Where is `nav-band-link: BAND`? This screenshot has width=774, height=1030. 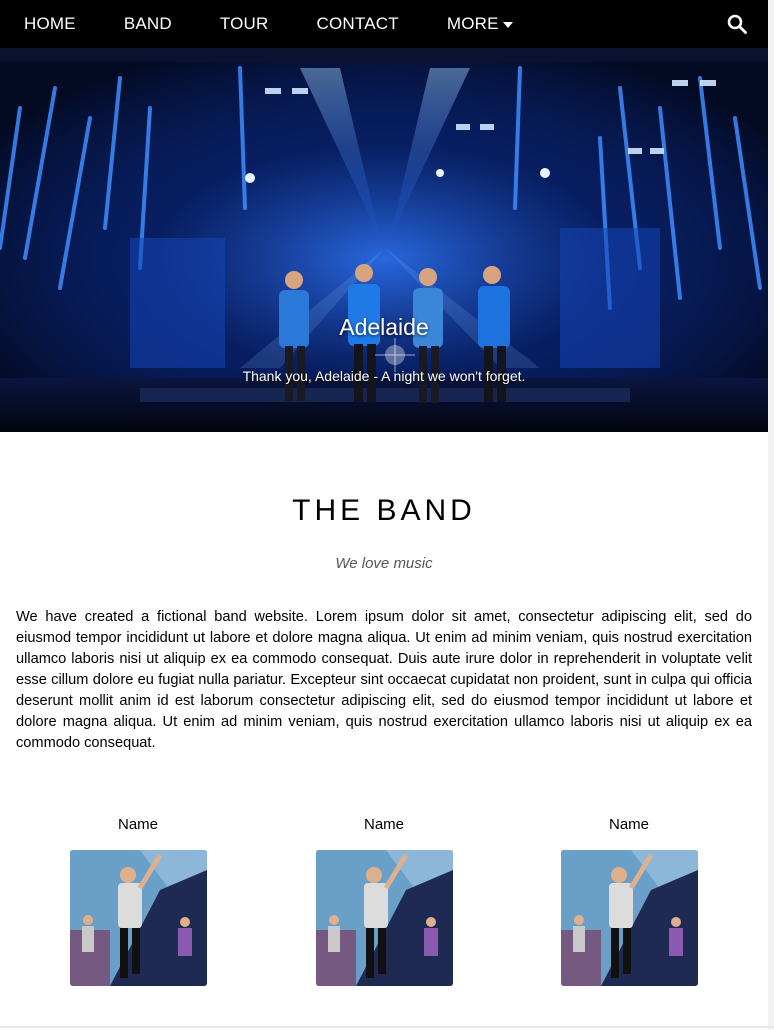
nav-band-link: BAND is located at coordinates (148, 24).